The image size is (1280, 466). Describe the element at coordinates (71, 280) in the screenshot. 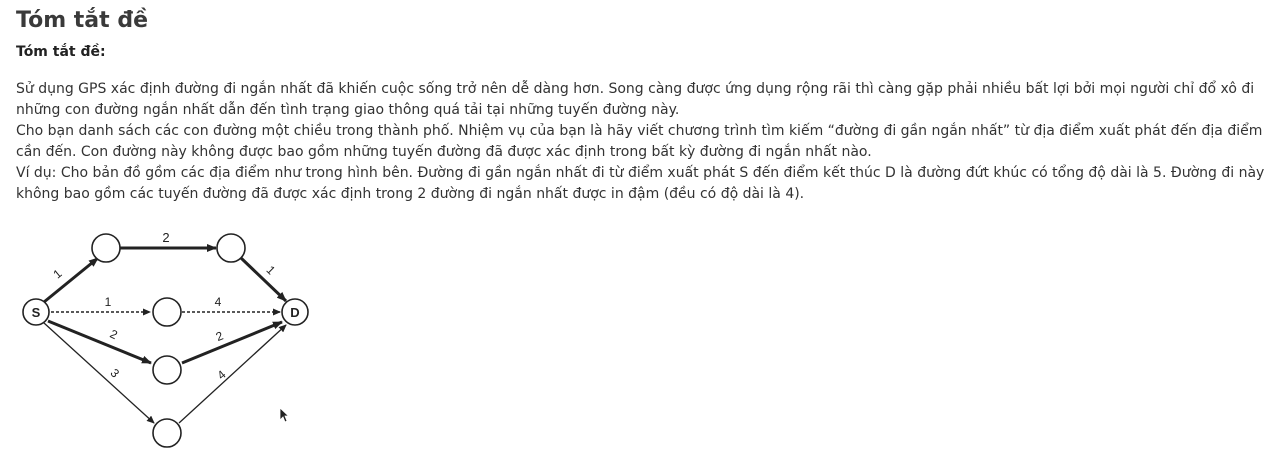

I see `edge-s-top-left` at that location.